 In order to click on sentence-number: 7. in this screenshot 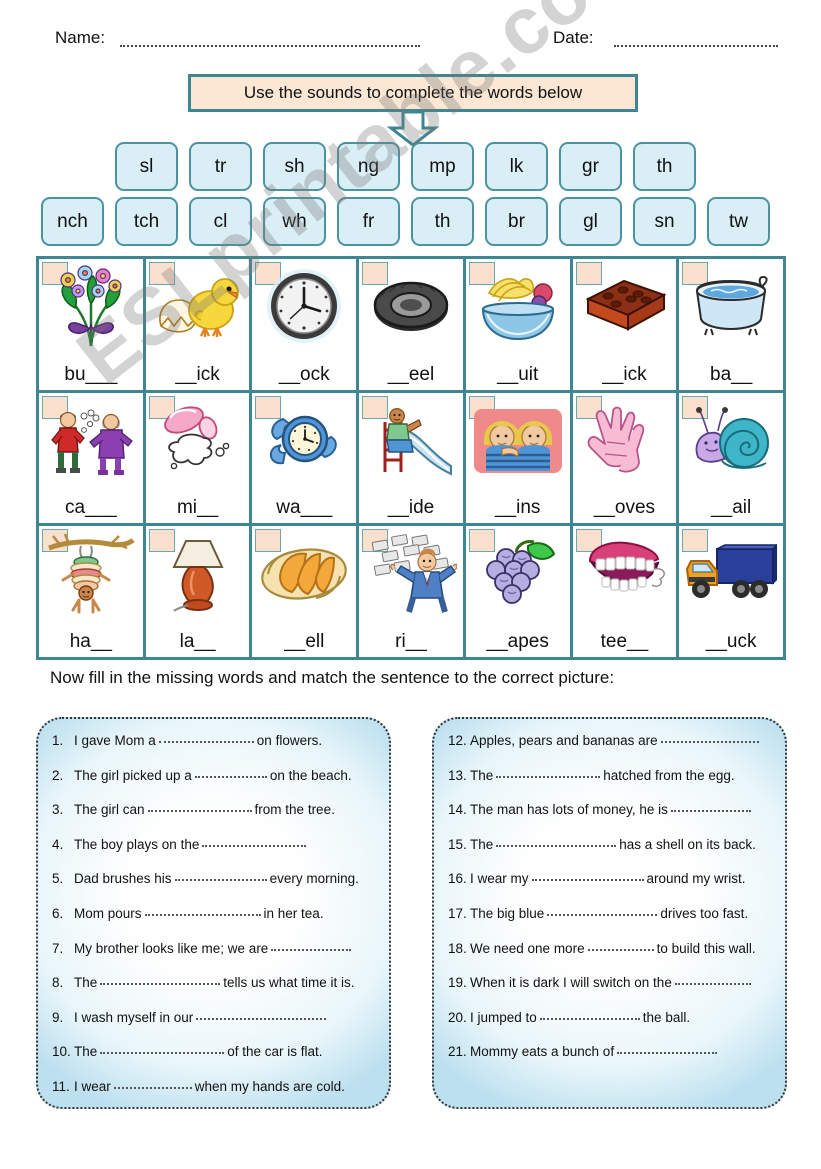, I will do `click(58, 948)`.